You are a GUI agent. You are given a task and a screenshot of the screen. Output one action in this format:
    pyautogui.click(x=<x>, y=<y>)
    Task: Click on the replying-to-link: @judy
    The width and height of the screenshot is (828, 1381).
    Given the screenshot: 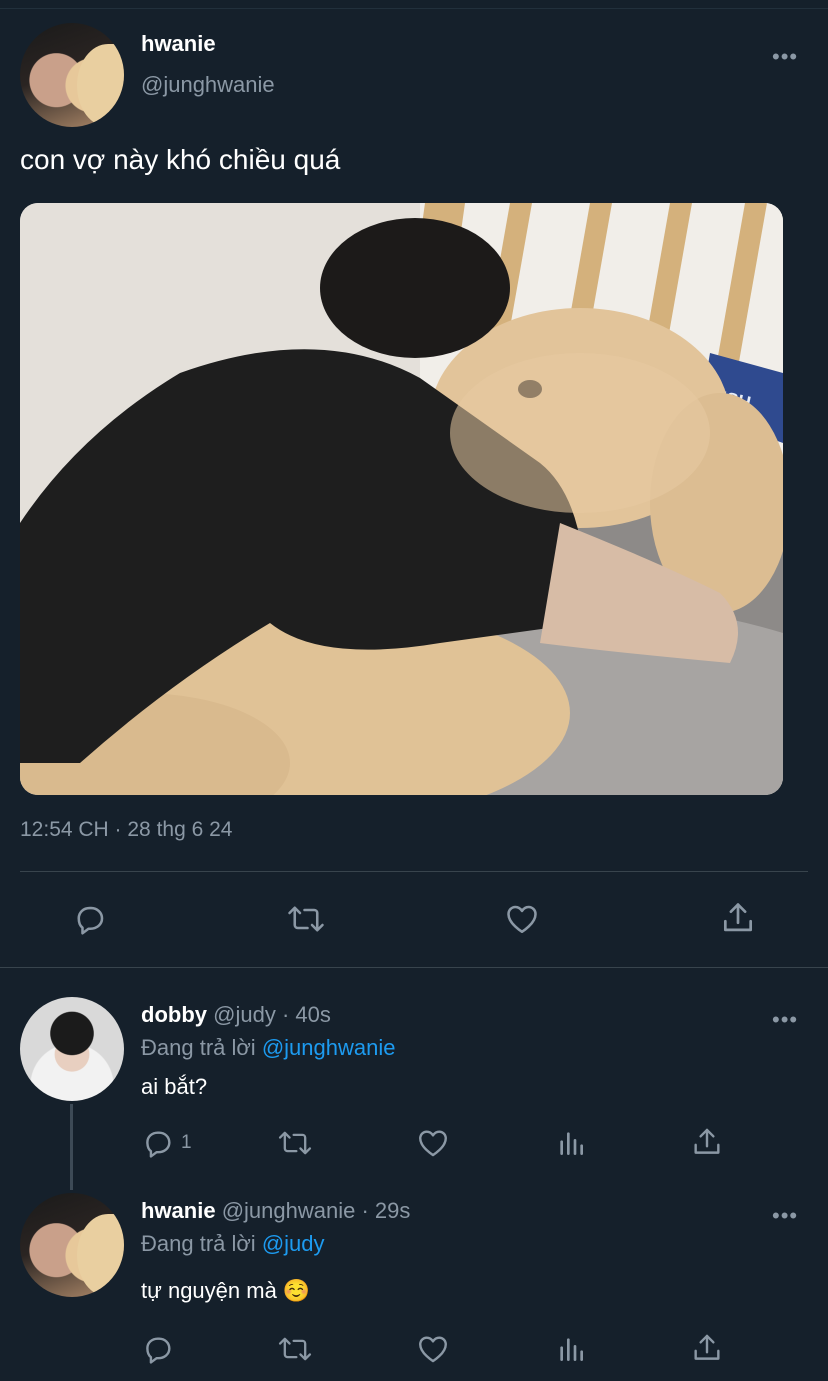 What is the action you would take?
    pyautogui.click(x=293, y=1243)
    